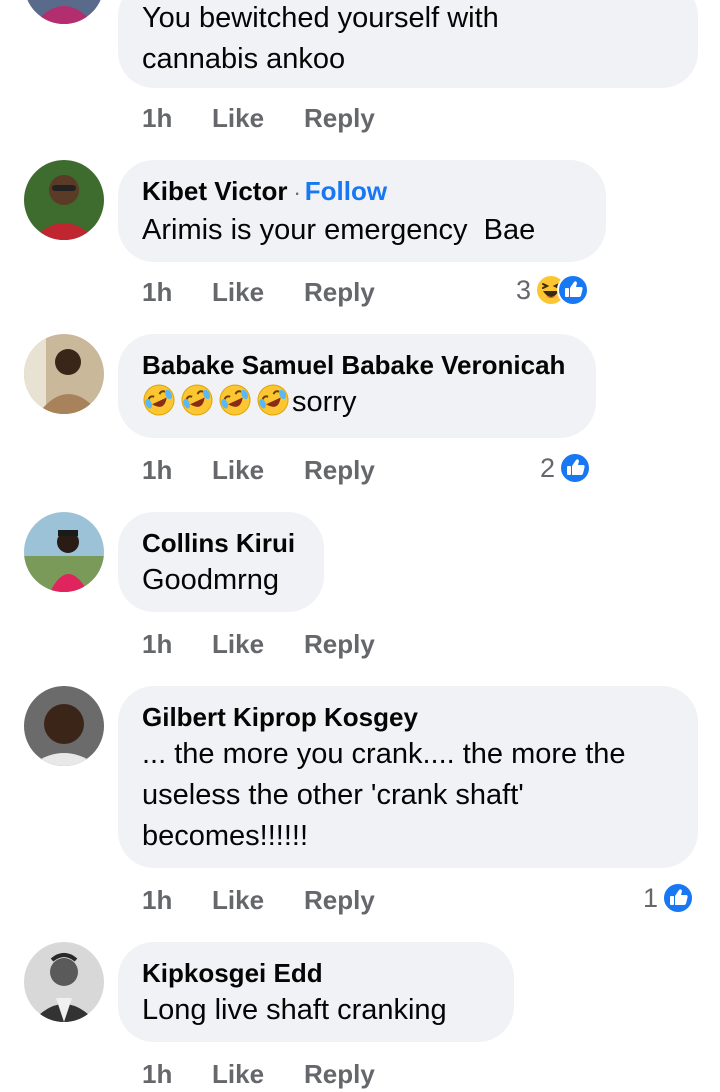 The width and height of the screenshot is (720, 1092). What do you see at coordinates (320, 18) in the screenshot?
I see `comment-text: You bewitched yourself with` at bounding box center [320, 18].